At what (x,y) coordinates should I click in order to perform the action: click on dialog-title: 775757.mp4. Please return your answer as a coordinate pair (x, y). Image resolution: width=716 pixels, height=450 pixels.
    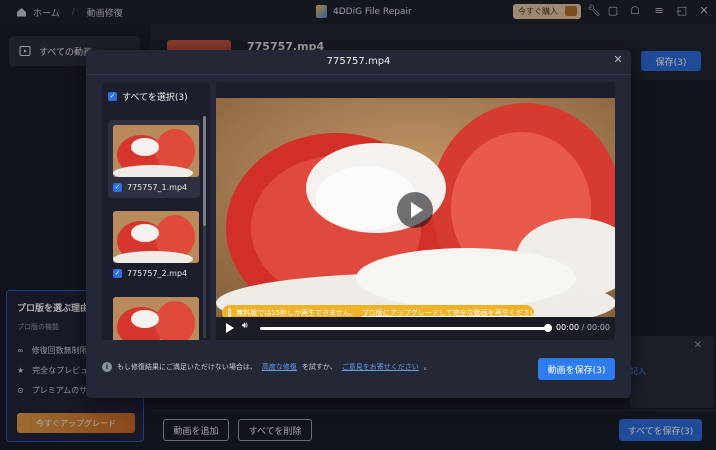
    Looking at the image, I should click on (358, 61).